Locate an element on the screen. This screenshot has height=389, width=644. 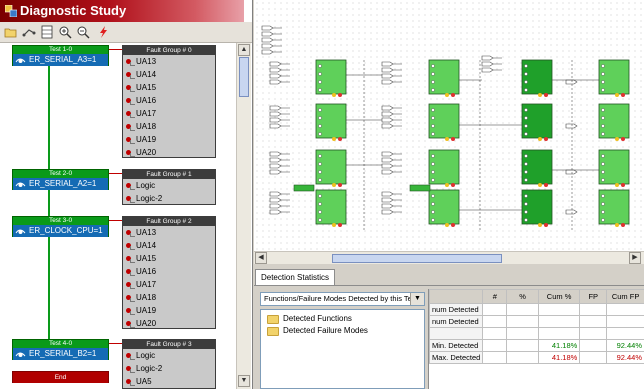
column-header: % is located at coordinates (522, 296).